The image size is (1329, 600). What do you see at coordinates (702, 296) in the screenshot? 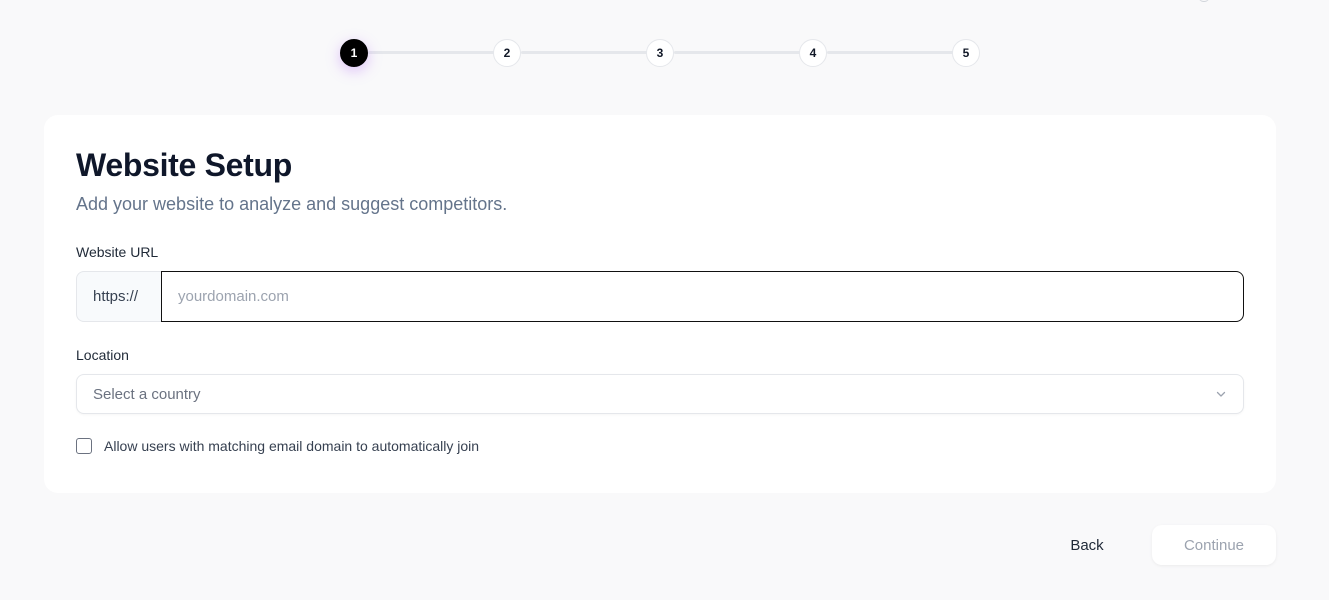
I see `website-url-input` at bounding box center [702, 296].